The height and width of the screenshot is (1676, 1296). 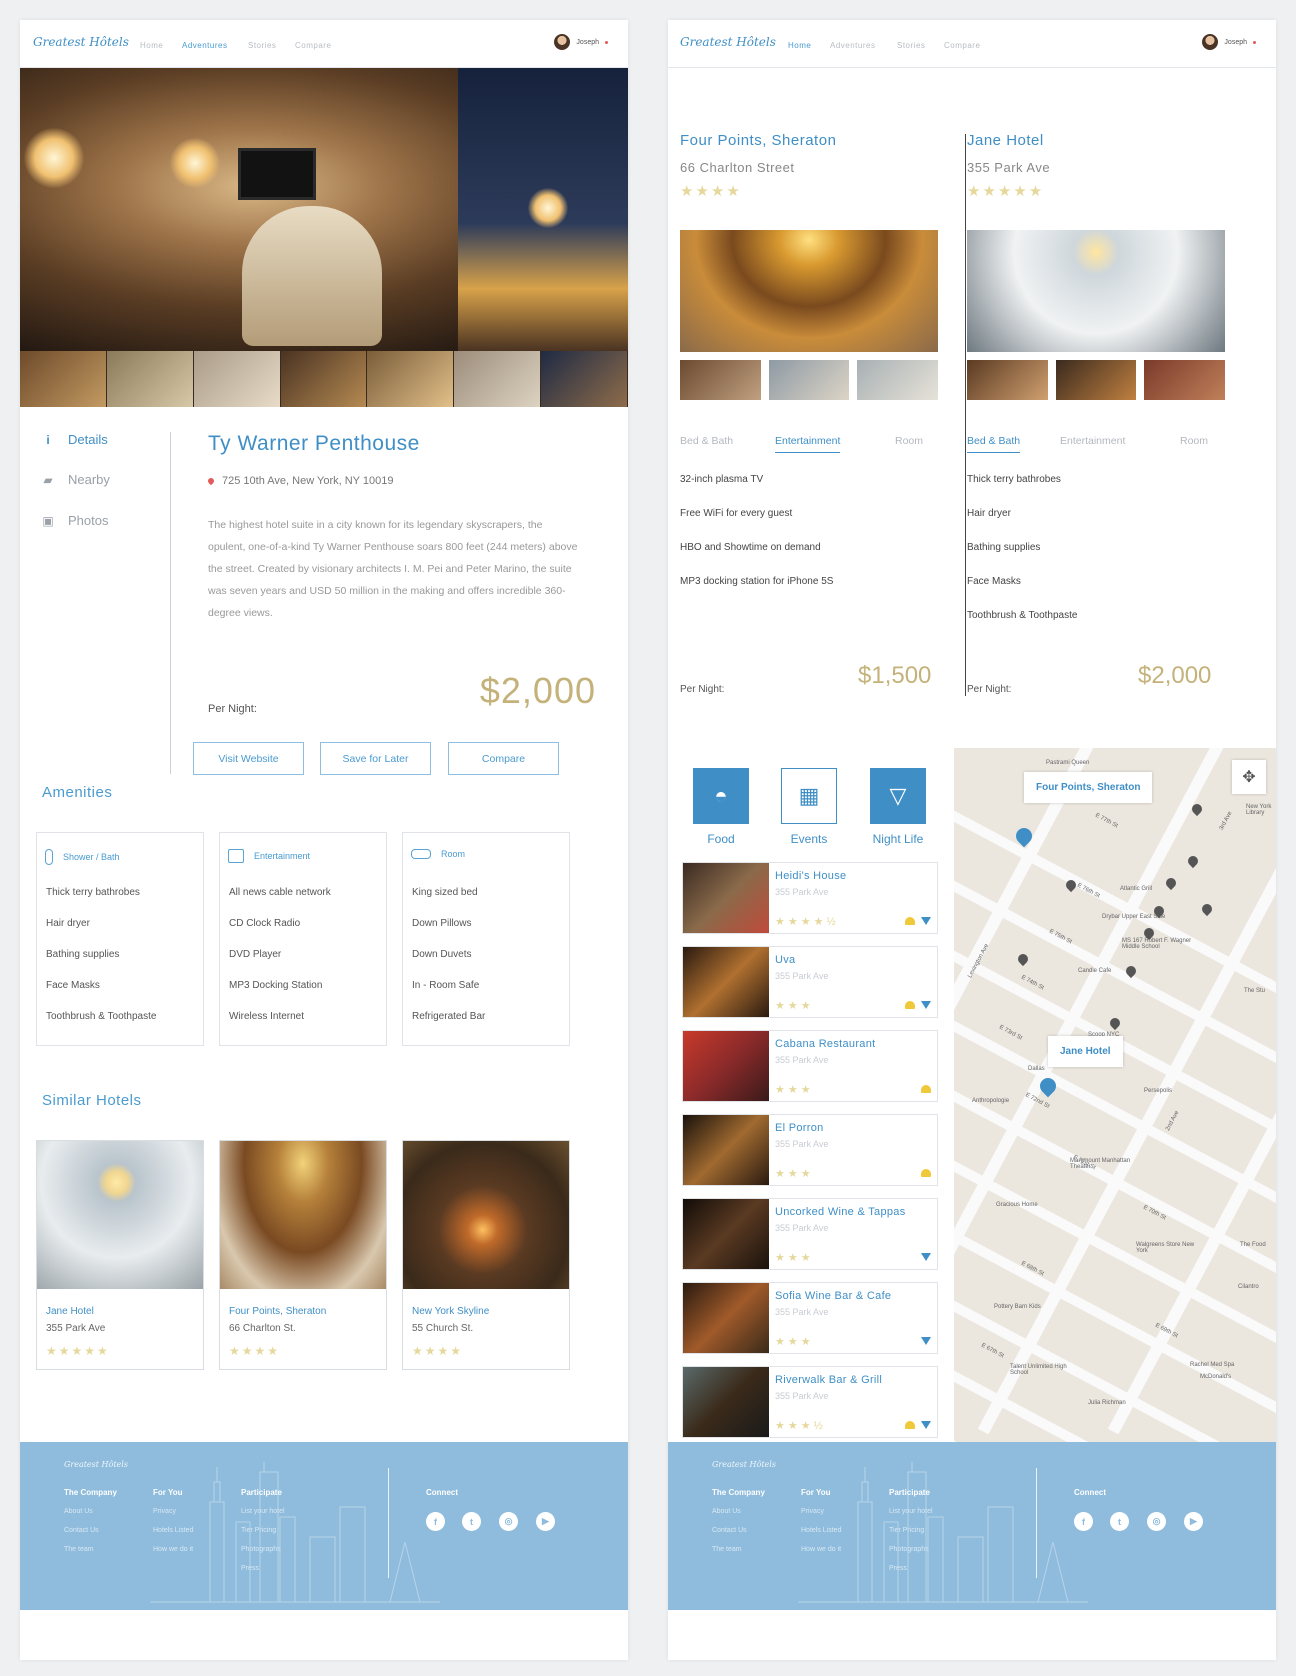 I want to click on map-place-label: MS 167 Robert F. Wagner Middle School, so click(x=1157, y=944).